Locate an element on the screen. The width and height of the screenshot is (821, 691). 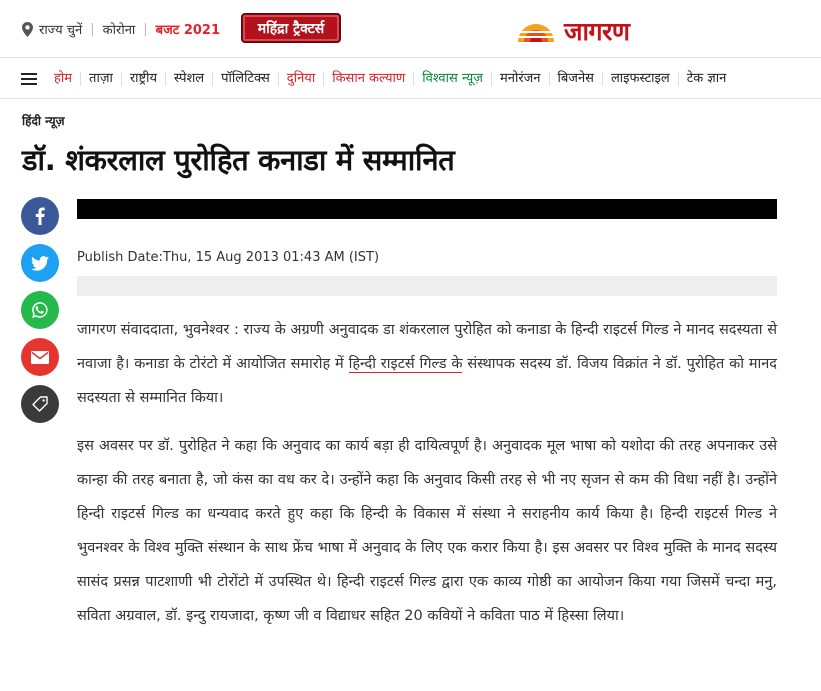
breadcrumb: हिंदी न्यूज़ is located at coordinates (43, 120).